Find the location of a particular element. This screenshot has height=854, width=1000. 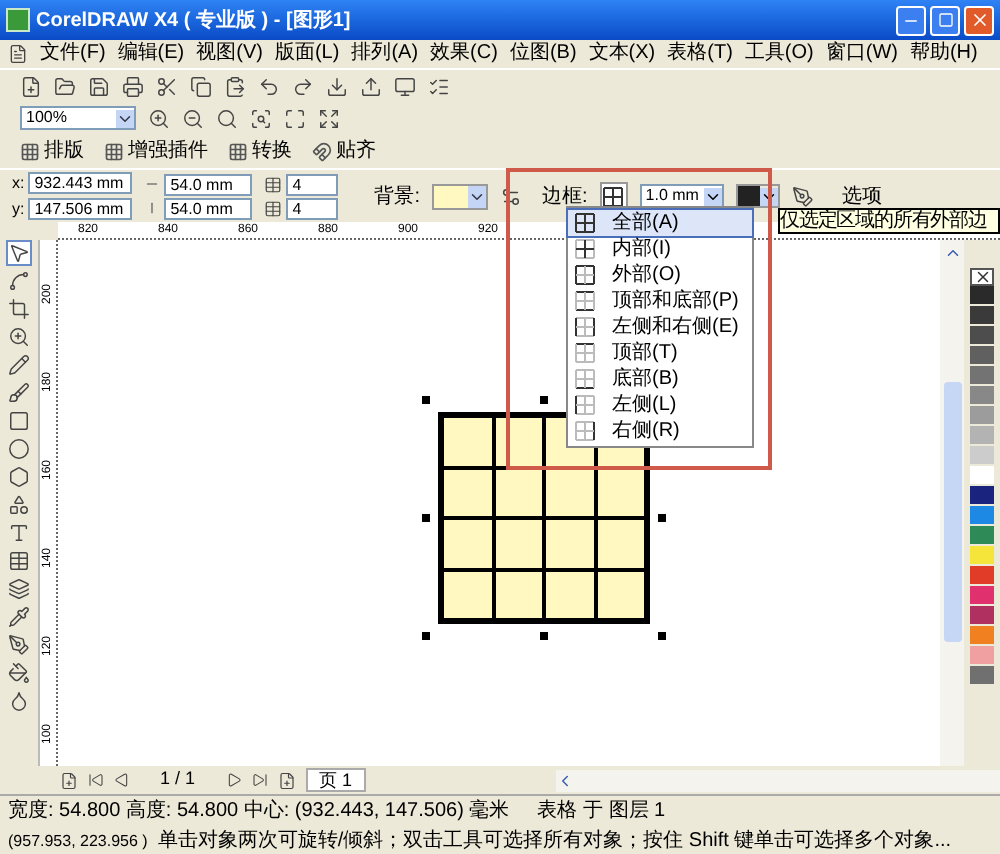

list-icon is located at coordinates (439, 86).